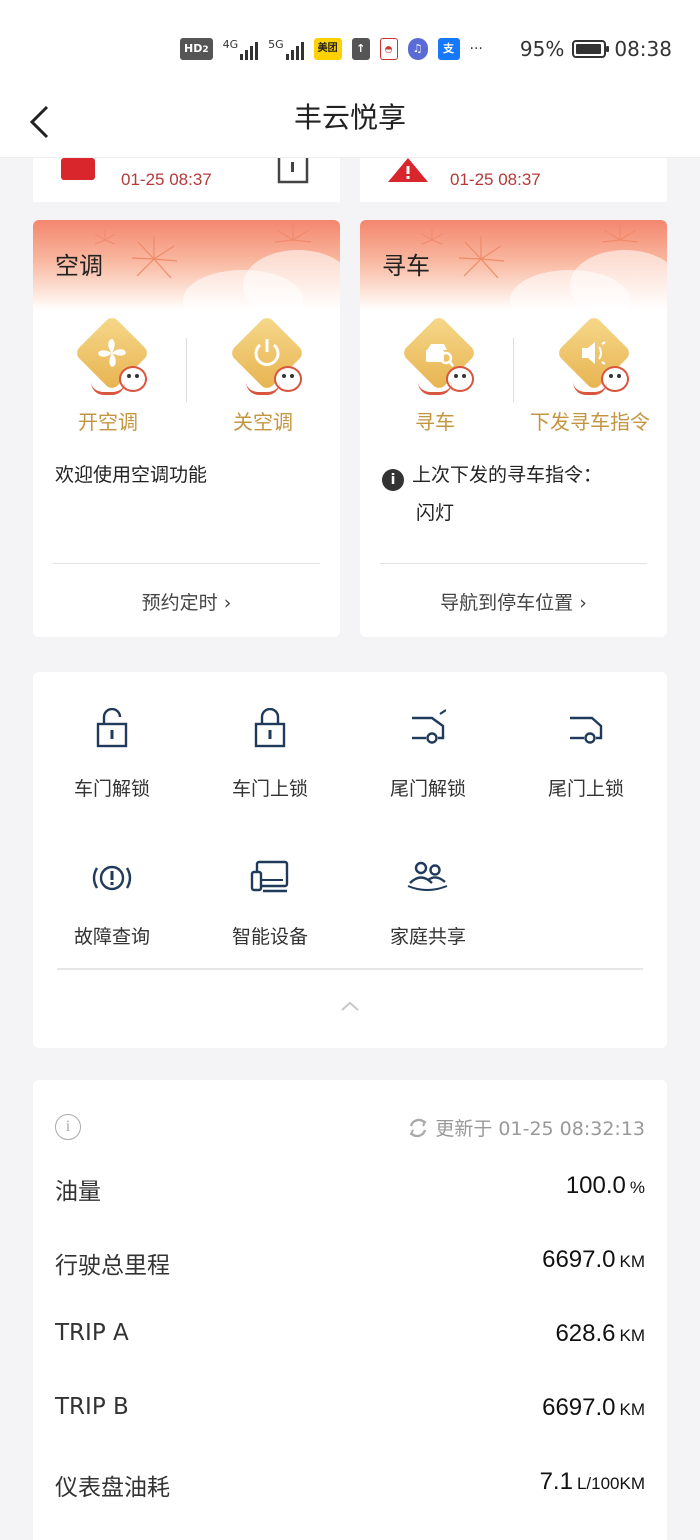  Describe the element at coordinates (196, 49) in the screenshot. I see `hd-icon: HD2` at that location.